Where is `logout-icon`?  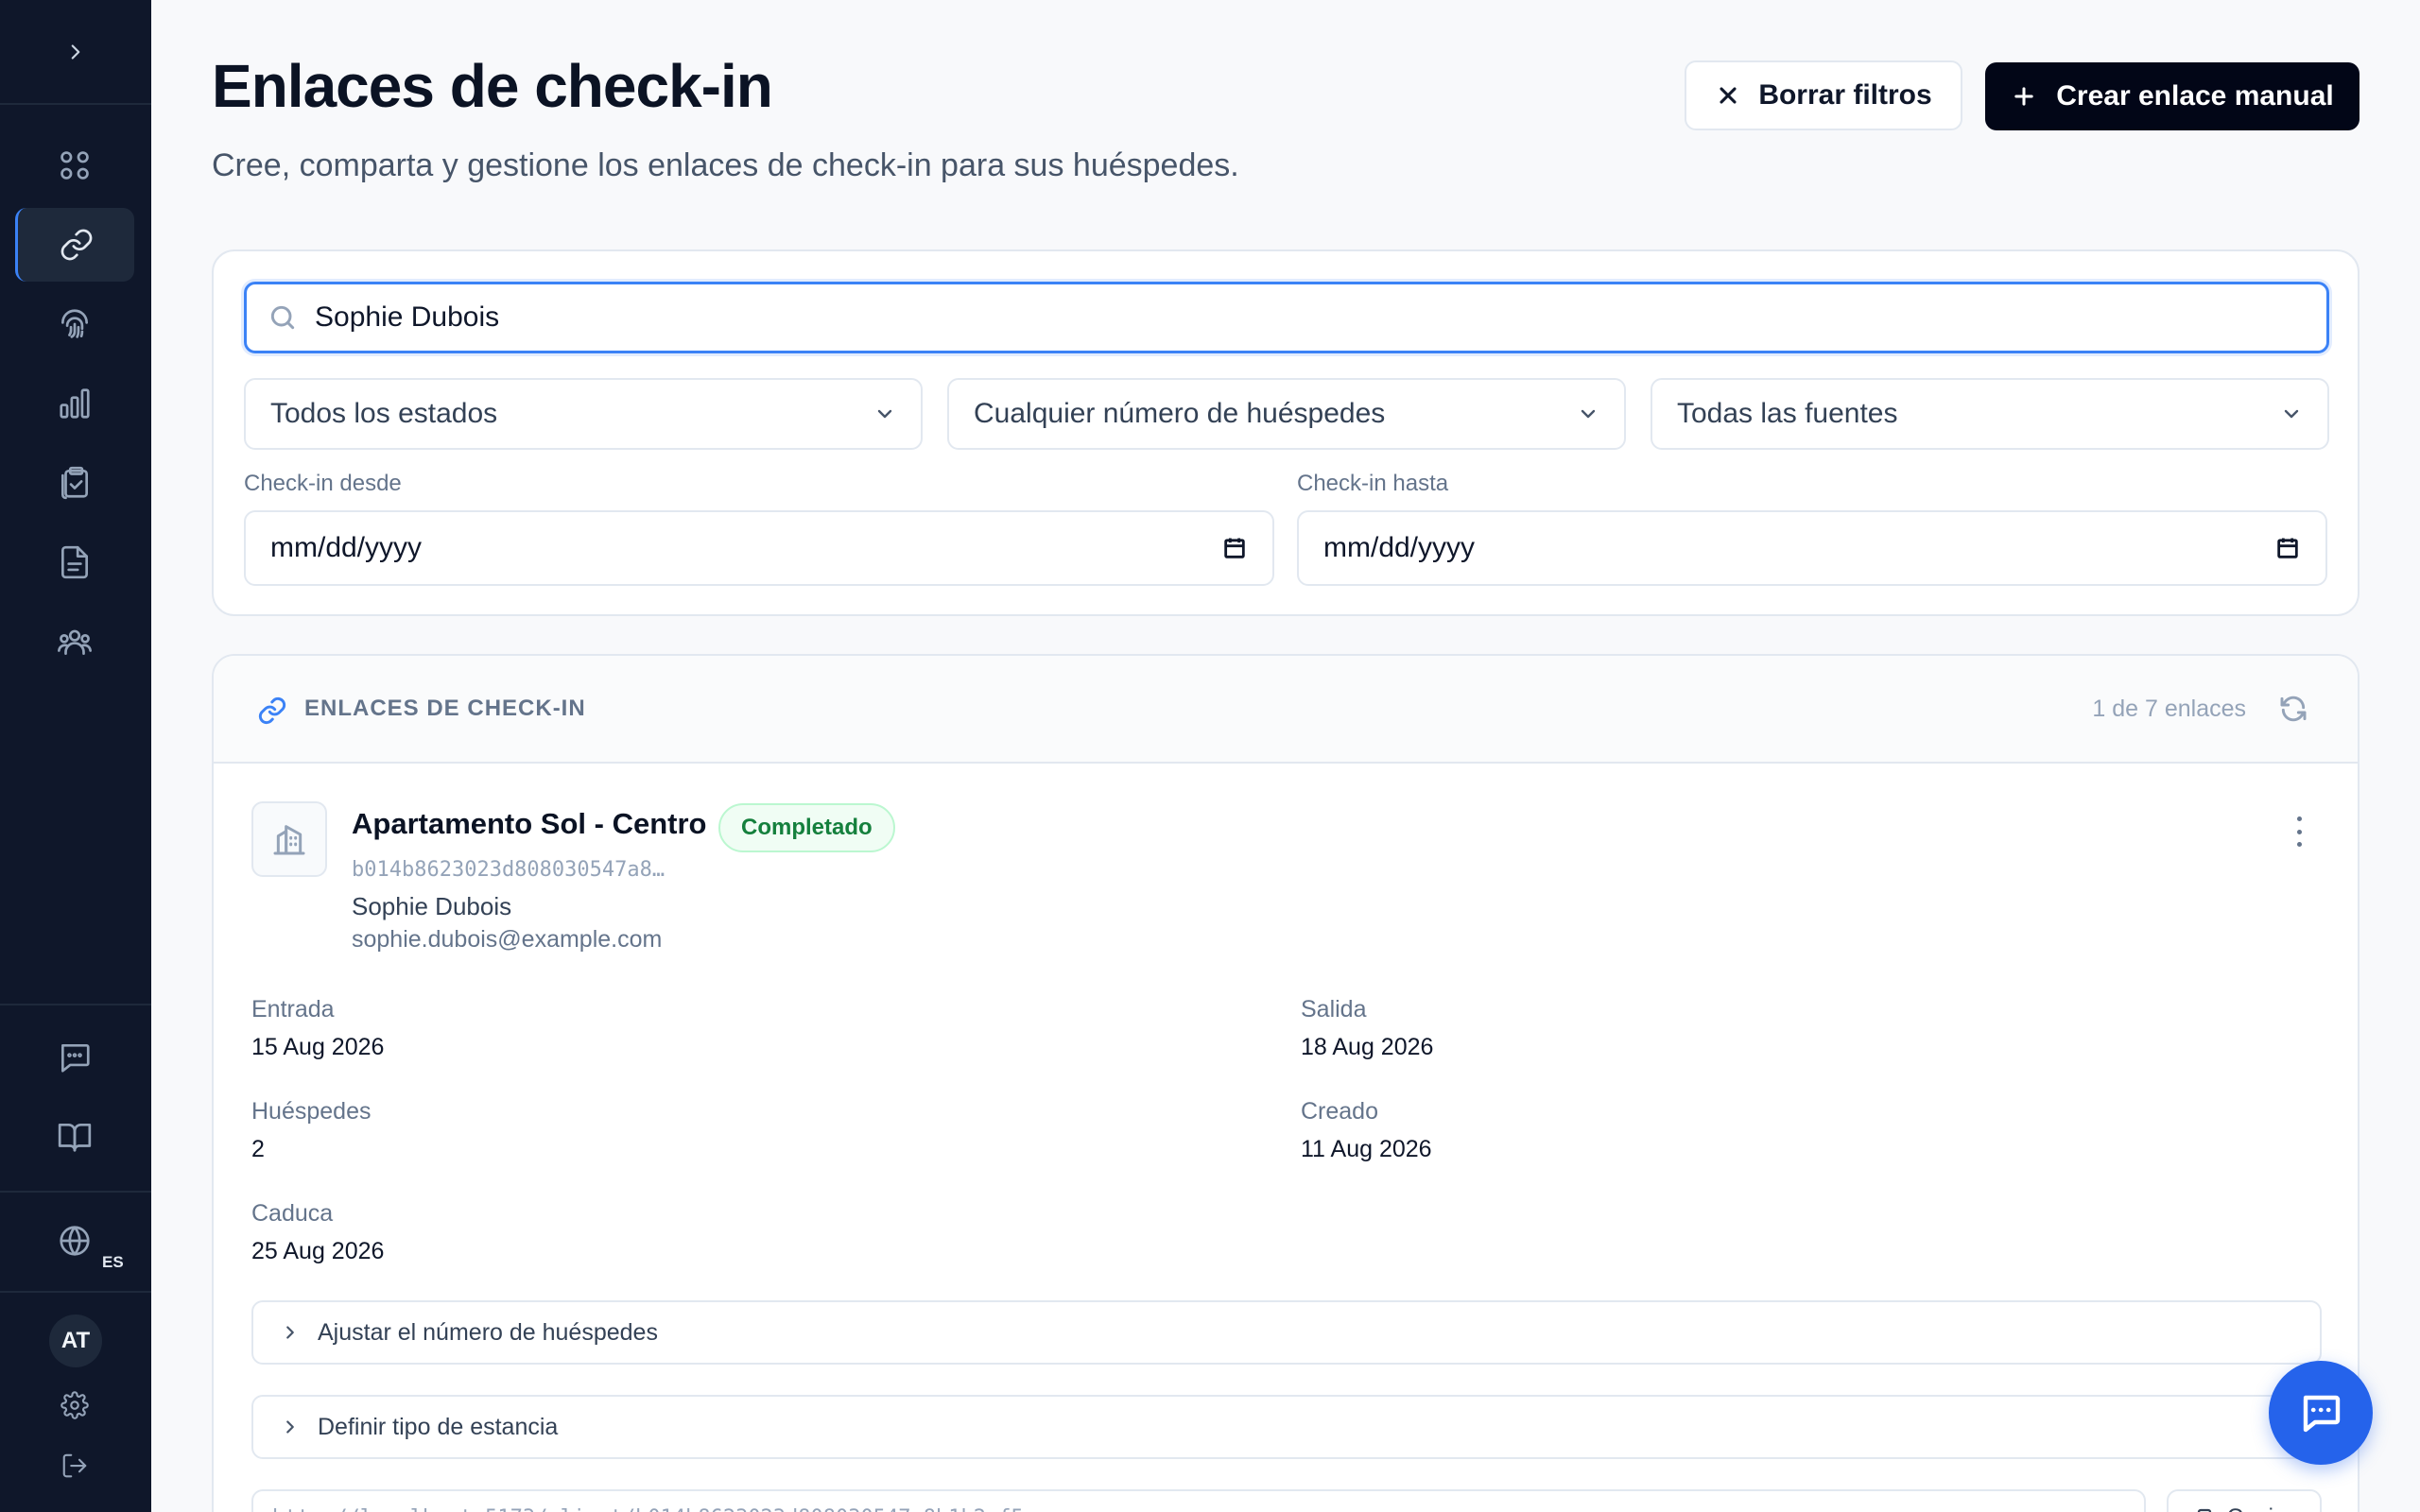 logout-icon is located at coordinates (74, 1465).